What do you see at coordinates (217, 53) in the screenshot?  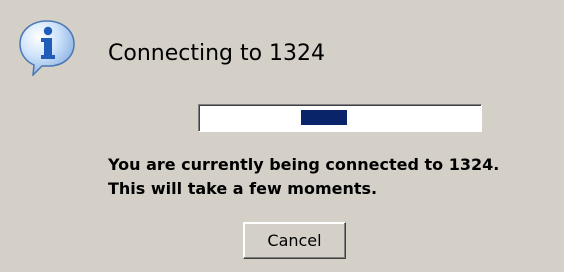 I see `dialog-title: Connecting to 1324` at bounding box center [217, 53].